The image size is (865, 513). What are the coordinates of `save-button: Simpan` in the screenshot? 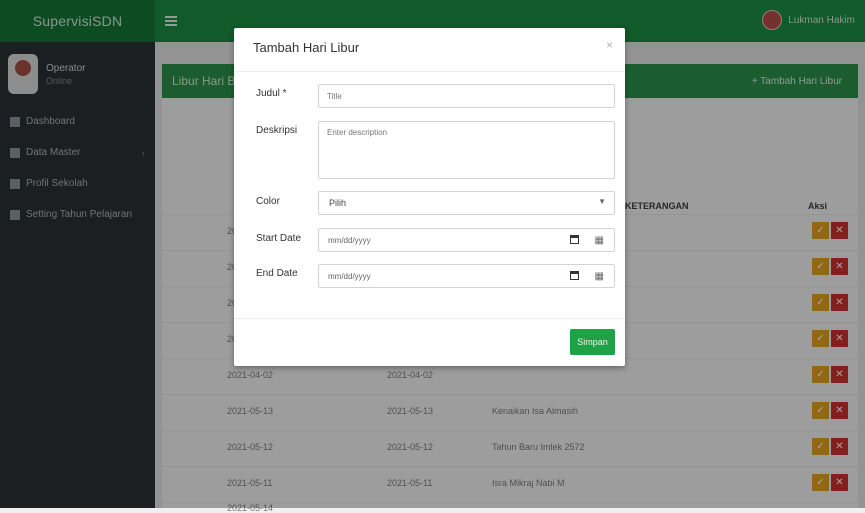 It's located at (592, 342).